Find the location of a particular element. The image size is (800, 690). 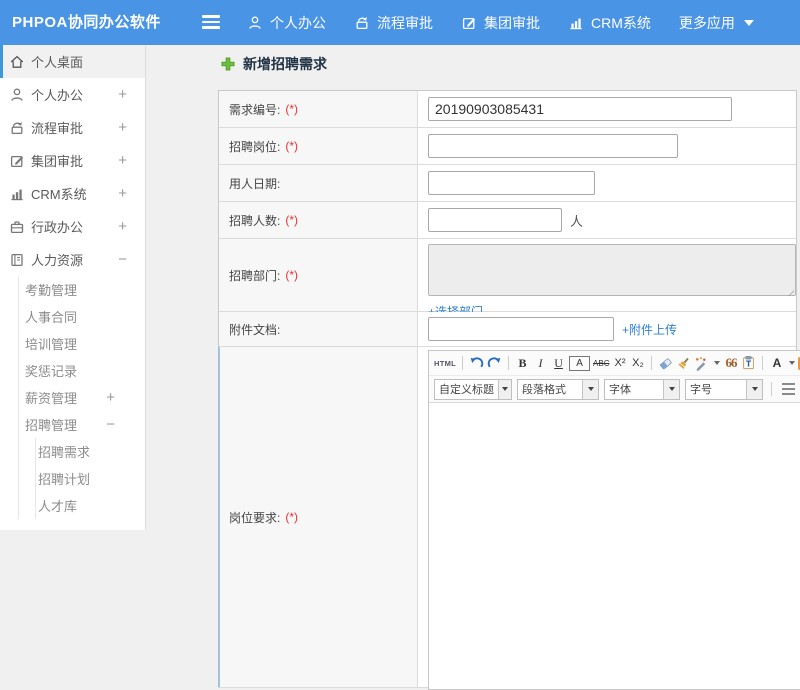

select-value: 自定义标题 is located at coordinates (466, 390).